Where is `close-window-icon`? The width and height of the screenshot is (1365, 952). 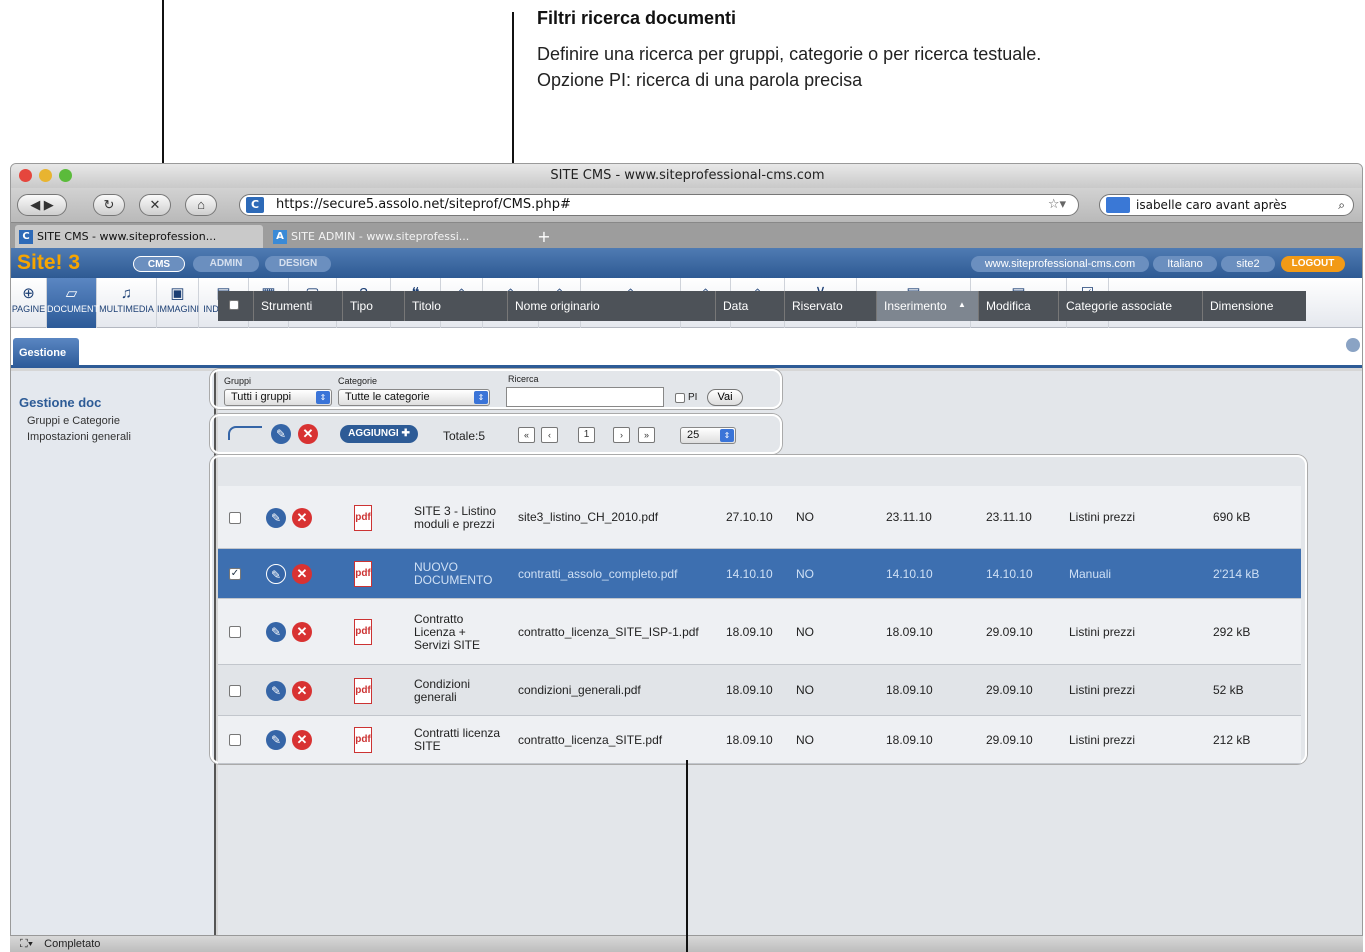 close-window-icon is located at coordinates (25, 175).